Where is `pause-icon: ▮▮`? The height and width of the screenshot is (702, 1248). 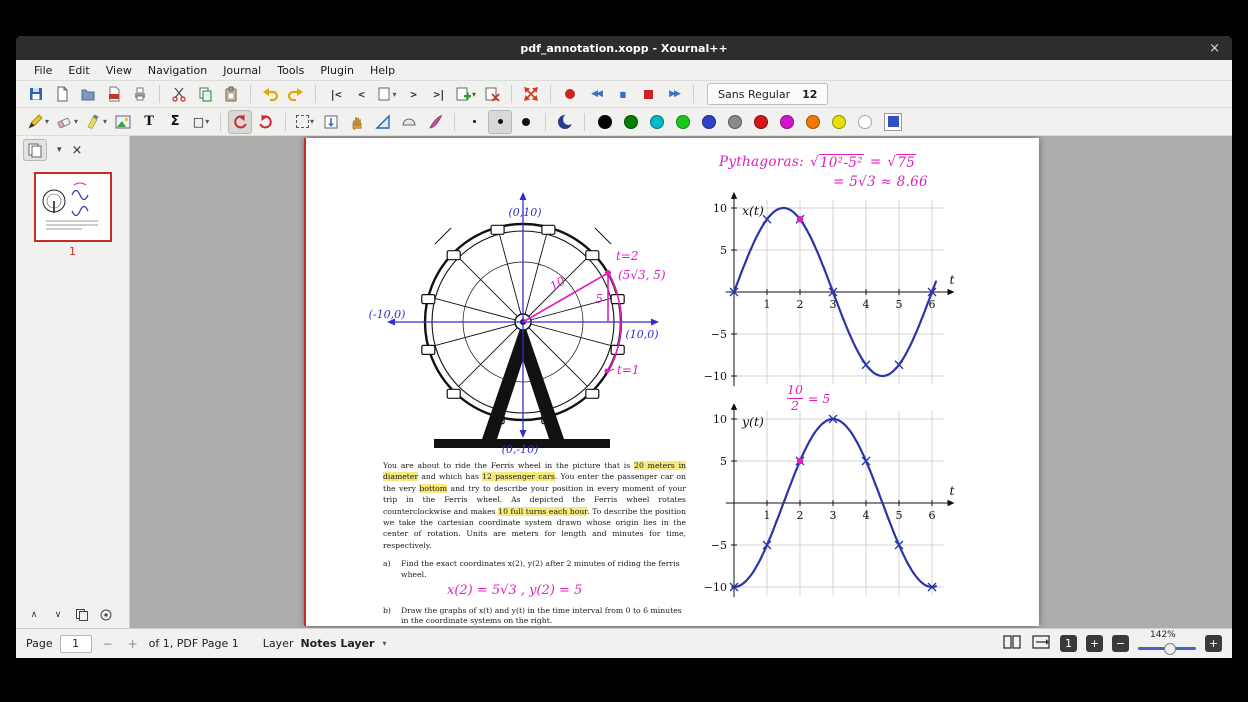 pause-icon: ▮▮ is located at coordinates (623, 94).